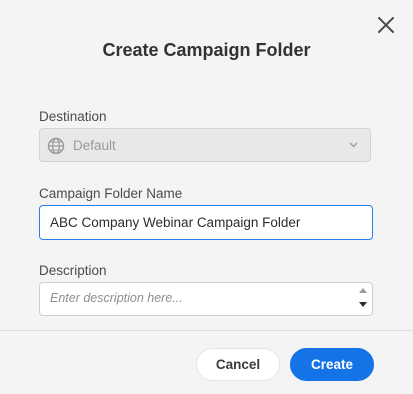 The height and width of the screenshot is (394, 413). Describe the element at coordinates (205, 145) in the screenshot. I see `destination-select: Default` at that location.